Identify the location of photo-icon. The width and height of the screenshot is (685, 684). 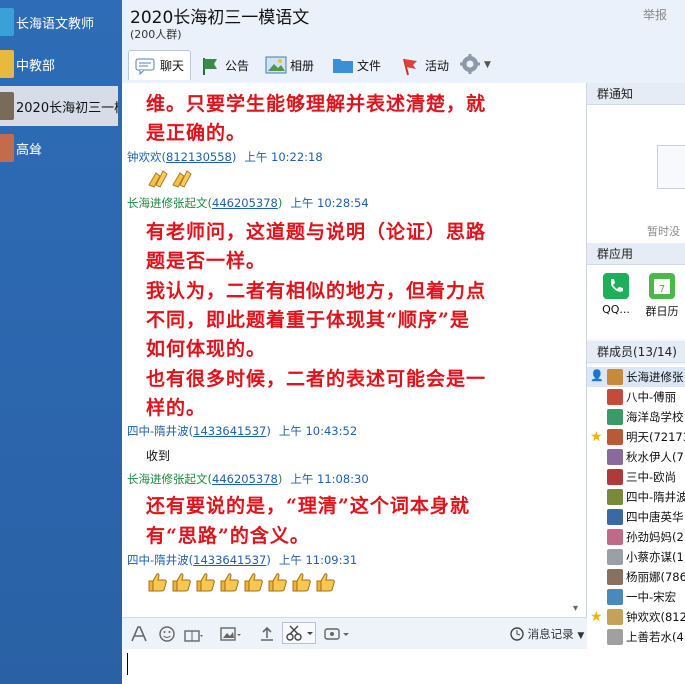
(276, 65).